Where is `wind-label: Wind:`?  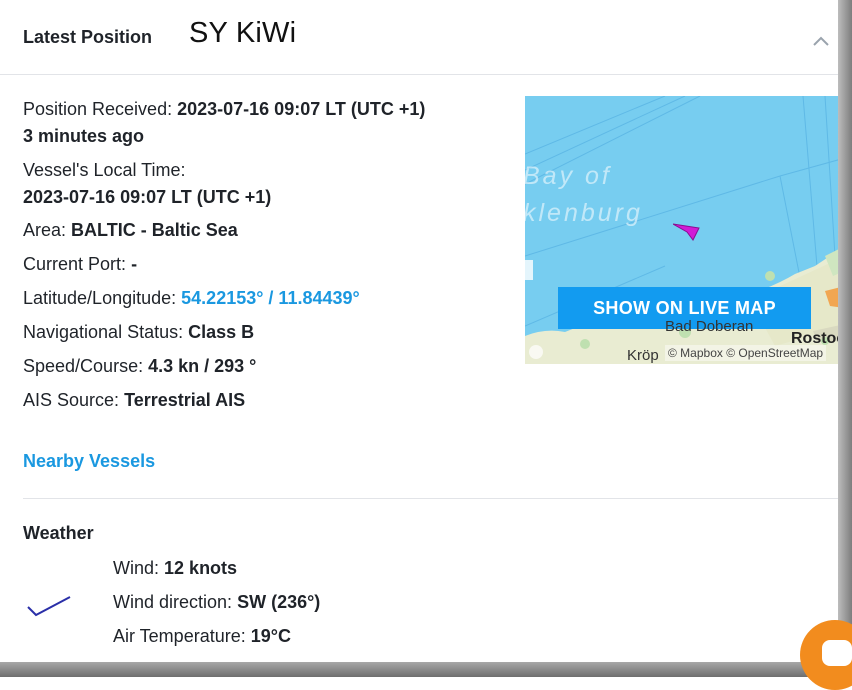
wind-label: Wind: is located at coordinates (136, 568).